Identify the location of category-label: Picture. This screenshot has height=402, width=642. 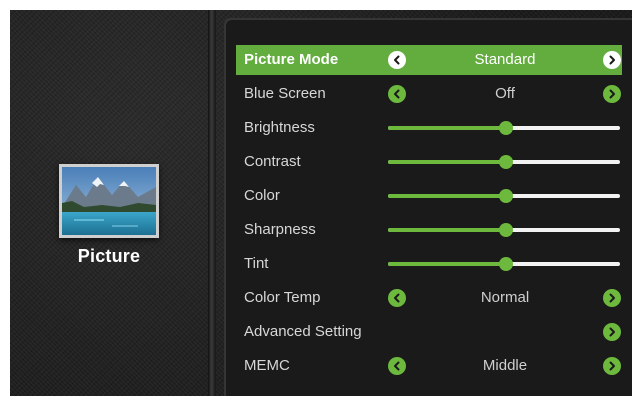
(109, 256).